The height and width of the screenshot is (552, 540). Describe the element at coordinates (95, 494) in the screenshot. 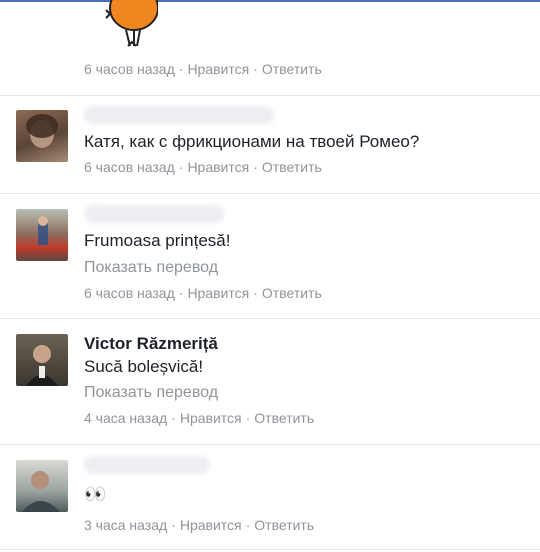

I see `eyes-emoji: 👀` at that location.